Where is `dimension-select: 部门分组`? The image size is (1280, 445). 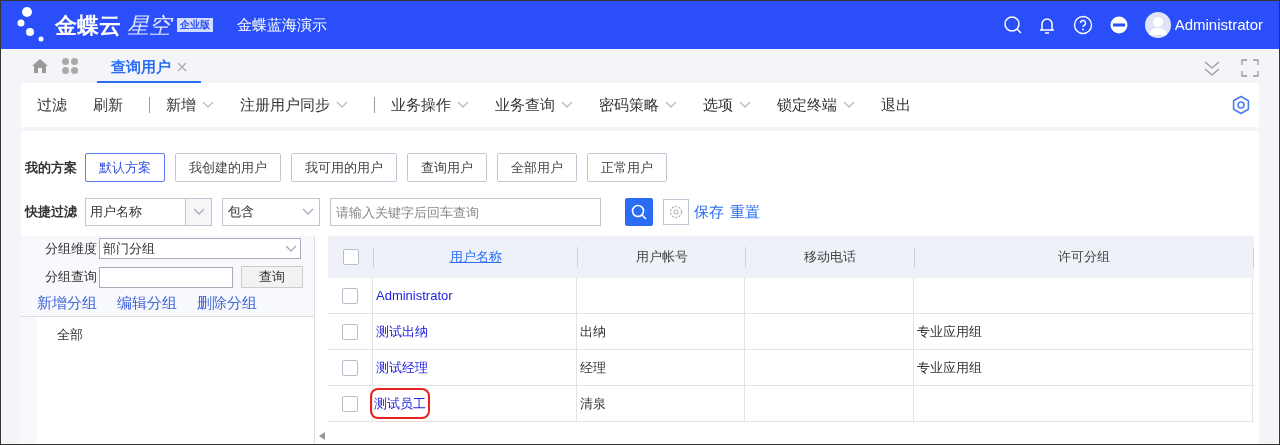
dimension-select: 部门分组 is located at coordinates (200, 248).